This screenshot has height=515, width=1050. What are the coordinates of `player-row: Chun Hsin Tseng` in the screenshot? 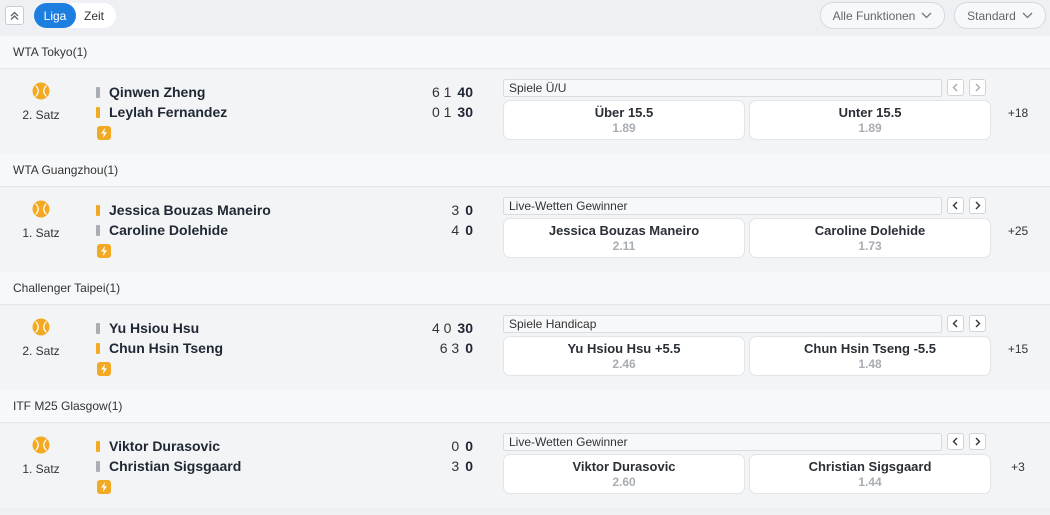 It's located at (159, 348).